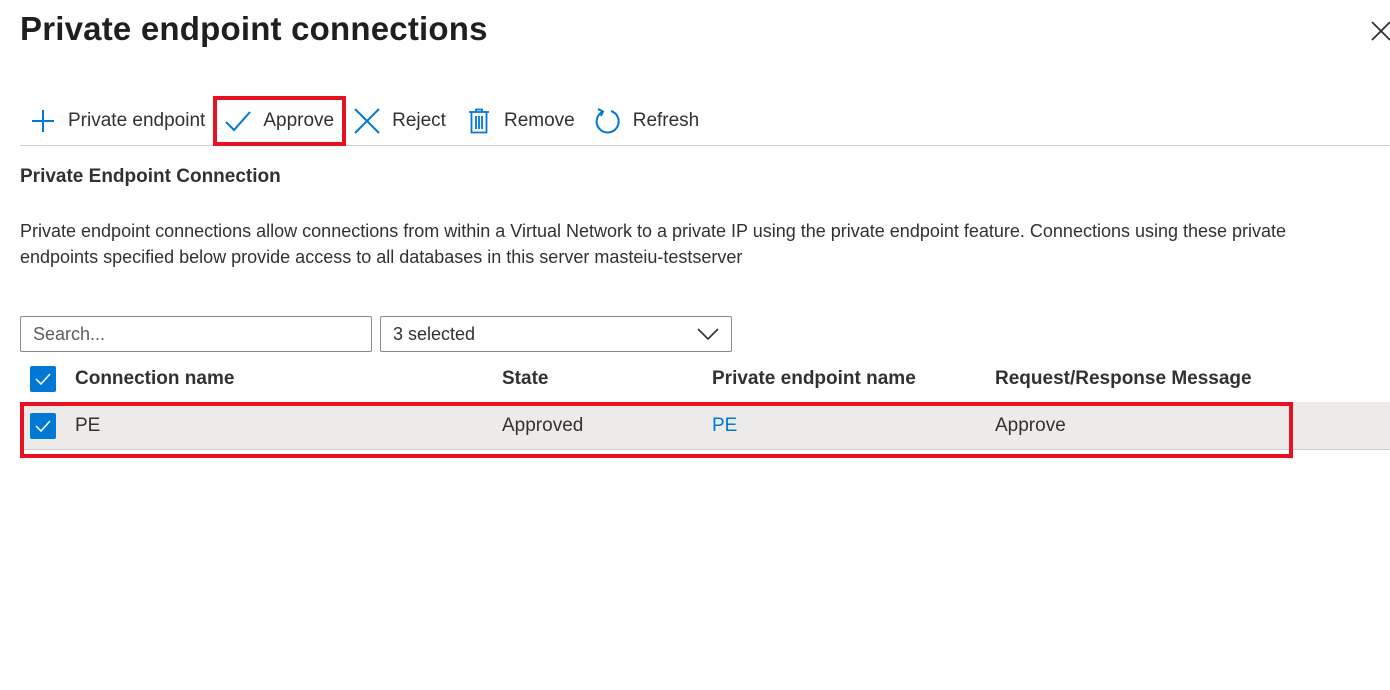  I want to click on connection-name-cell: PE, so click(88, 425).